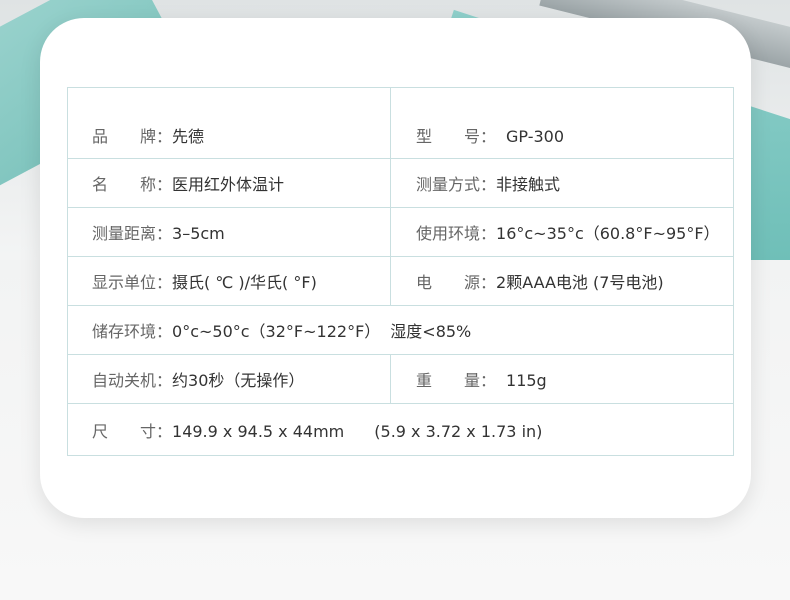 This screenshot has width=790, height=600. I want to click on spec-label: 尺 寸：, so click(132, 431).